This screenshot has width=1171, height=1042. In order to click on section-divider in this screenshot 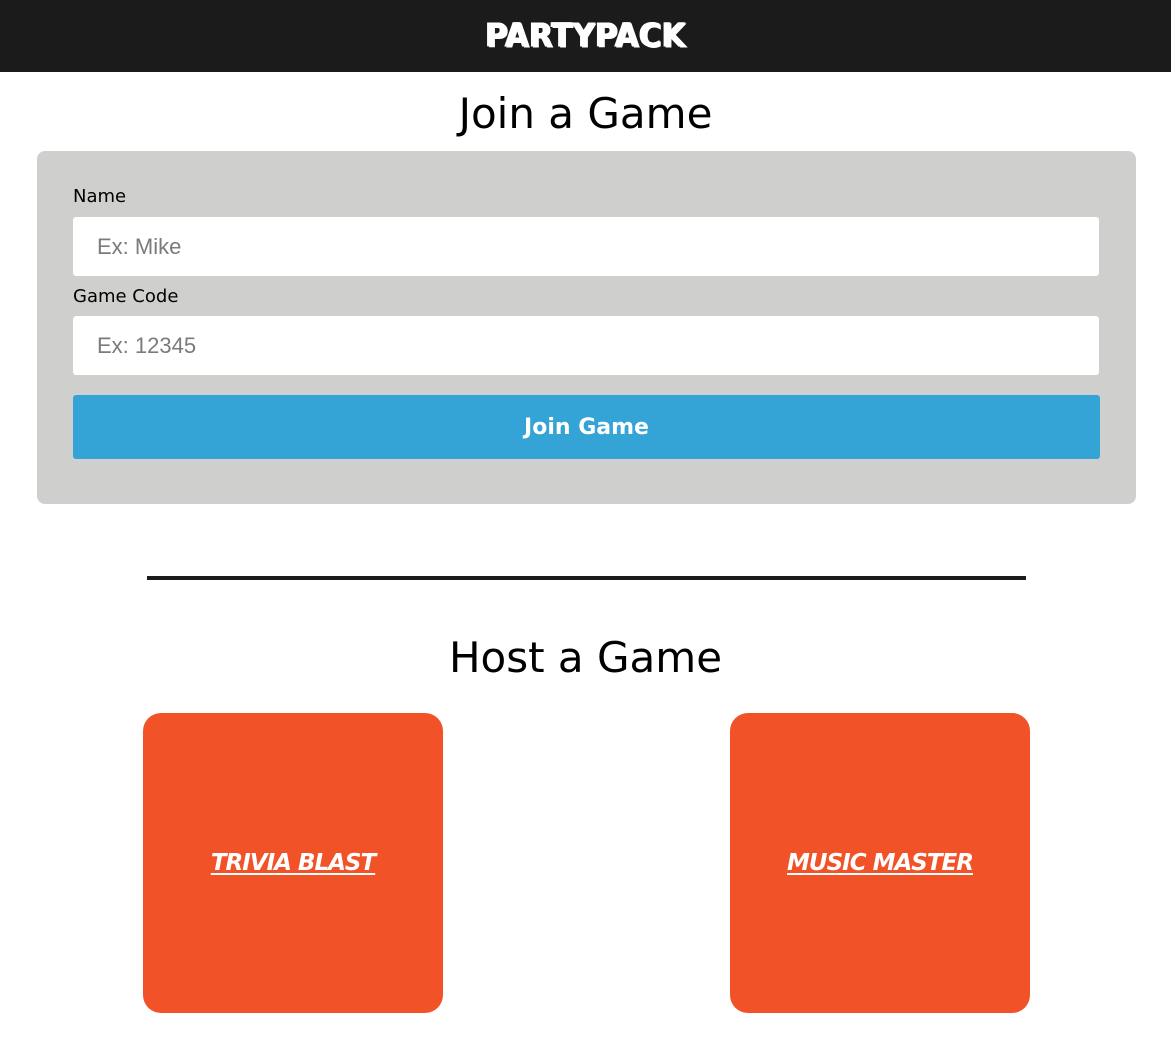, I will do `click(586, 578)`.